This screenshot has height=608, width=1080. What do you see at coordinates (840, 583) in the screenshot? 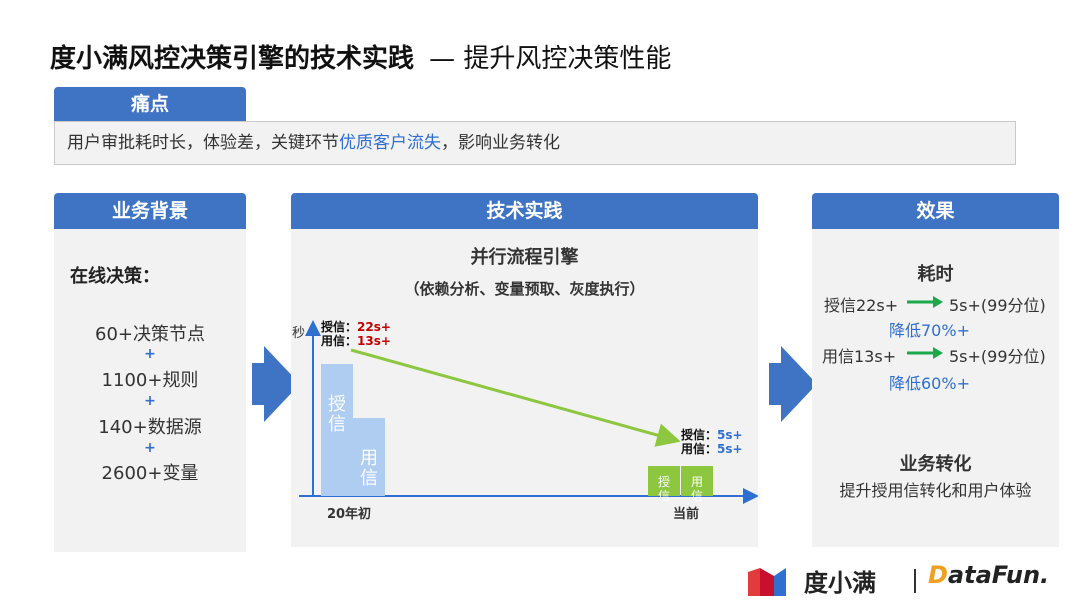
I see `brand-name: 度小满` at bounding box center [840, 583].